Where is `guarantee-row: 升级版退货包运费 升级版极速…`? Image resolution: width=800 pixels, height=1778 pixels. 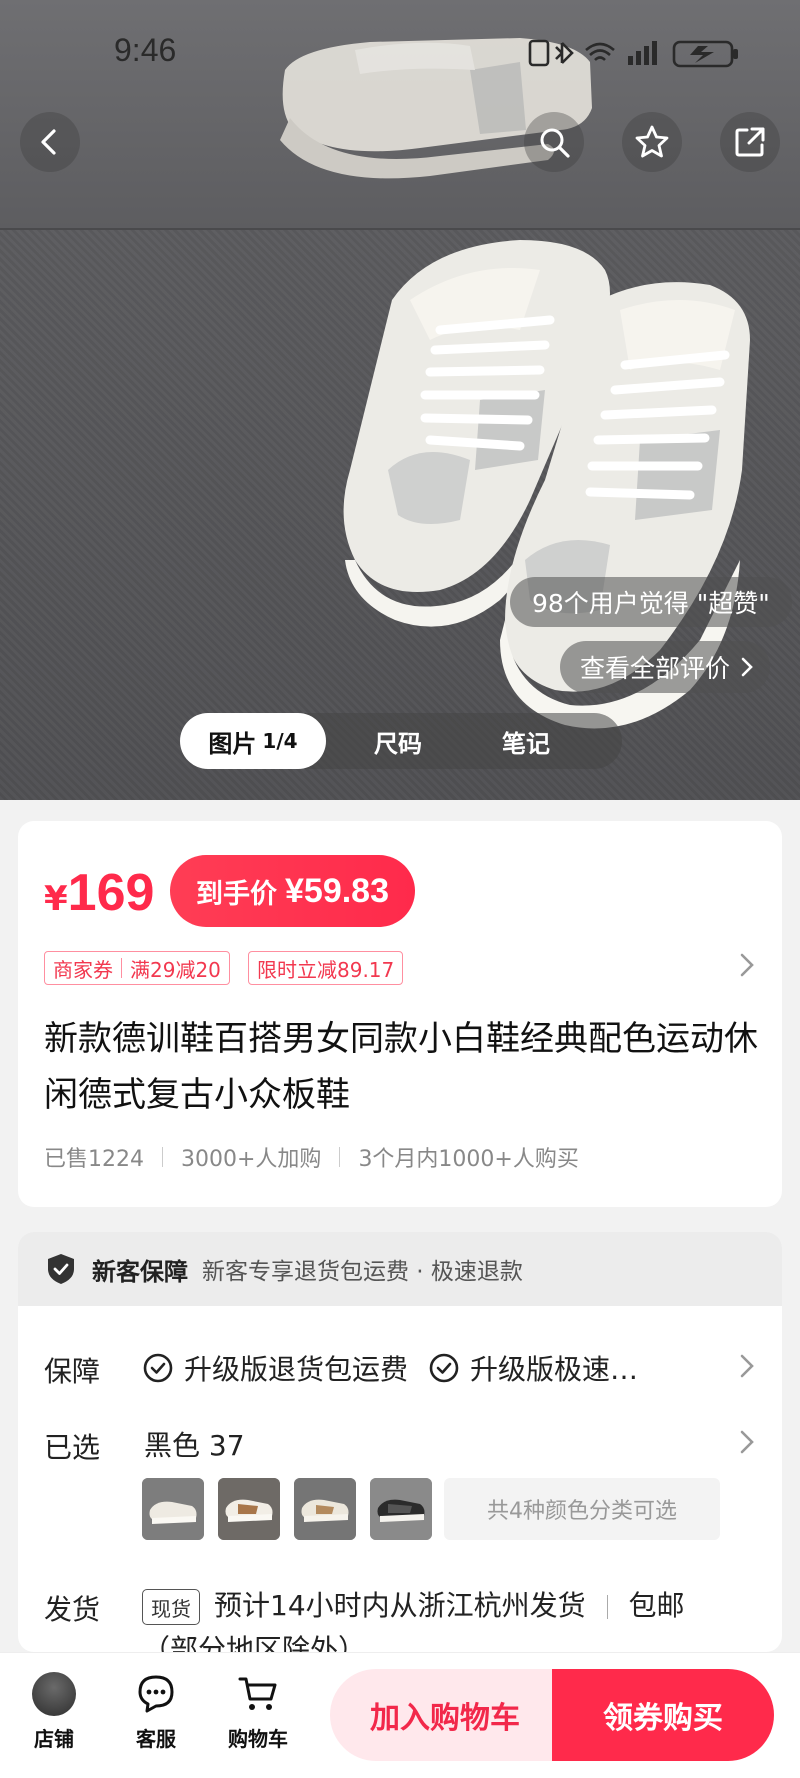
guarantee-row: 升级版退货包运费 升级版极速… is located at coordinates (400, 1368).